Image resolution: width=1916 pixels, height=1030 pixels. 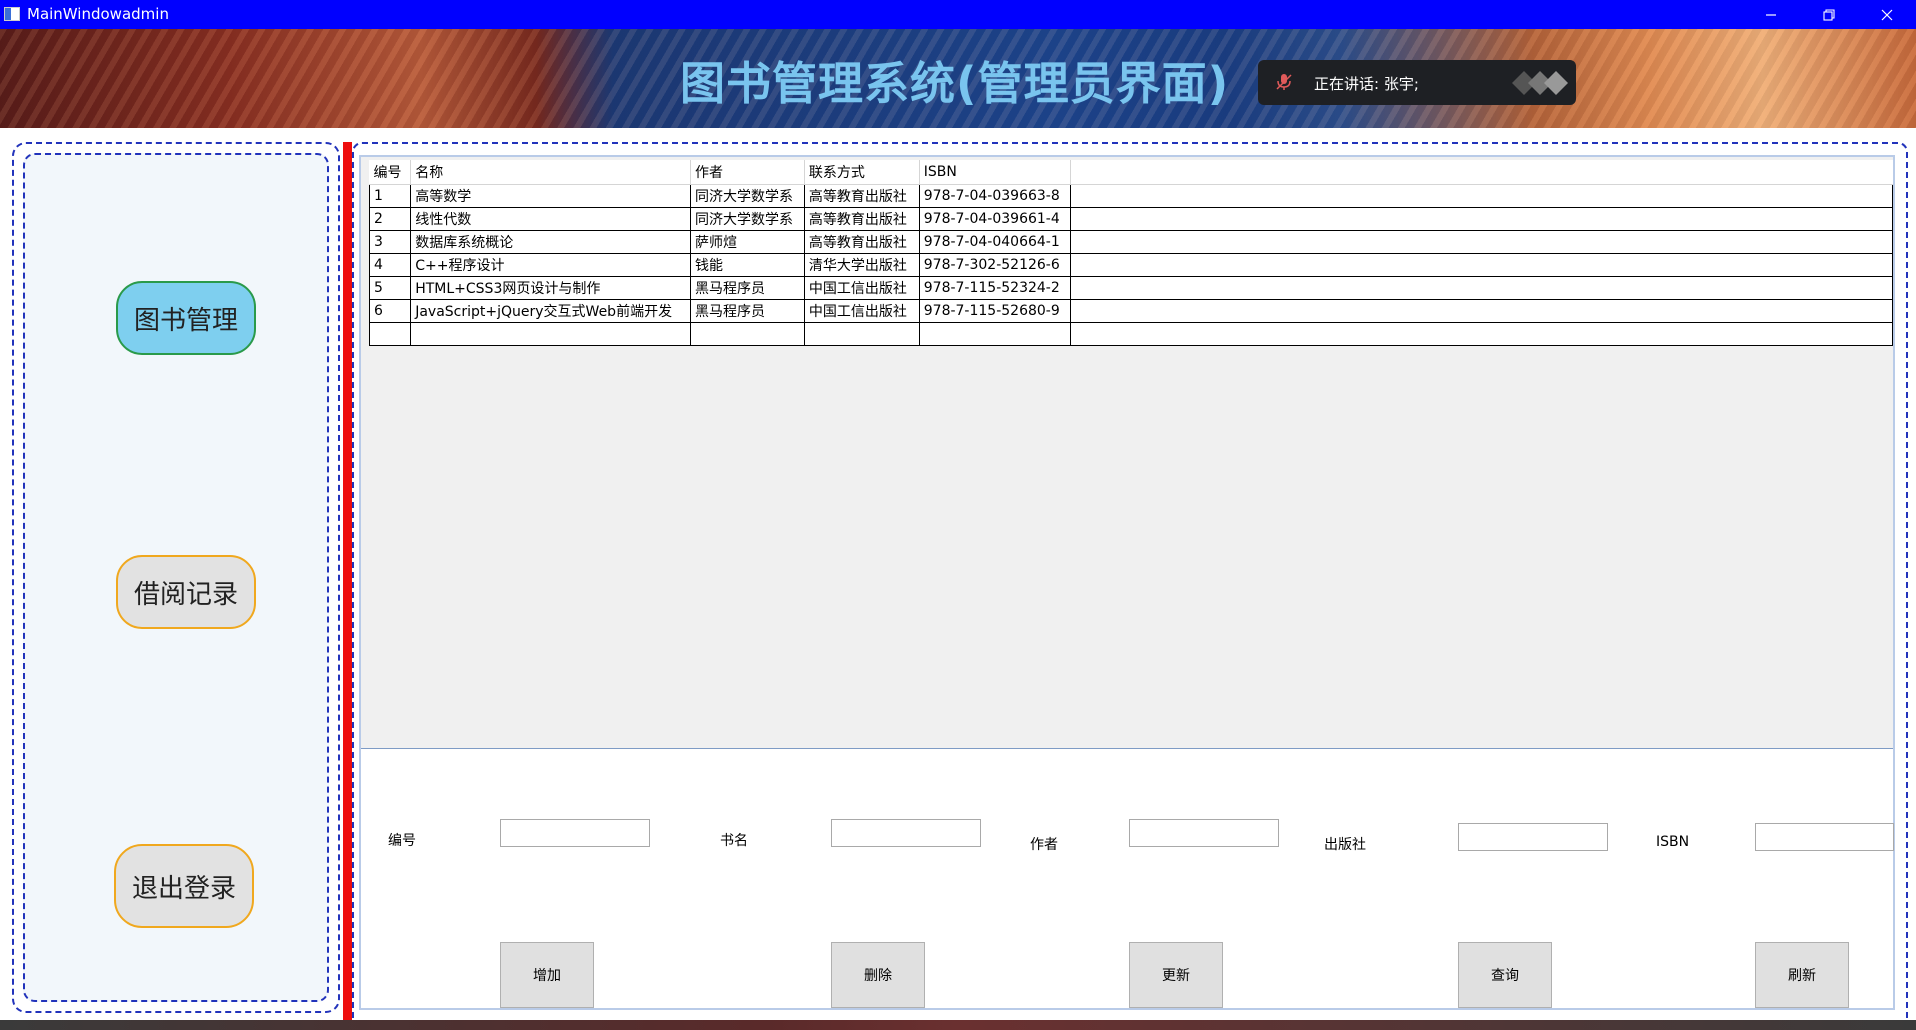 I want to click on cell-isbn: 978-7-302-52126-6, so click(x=994, y=265).